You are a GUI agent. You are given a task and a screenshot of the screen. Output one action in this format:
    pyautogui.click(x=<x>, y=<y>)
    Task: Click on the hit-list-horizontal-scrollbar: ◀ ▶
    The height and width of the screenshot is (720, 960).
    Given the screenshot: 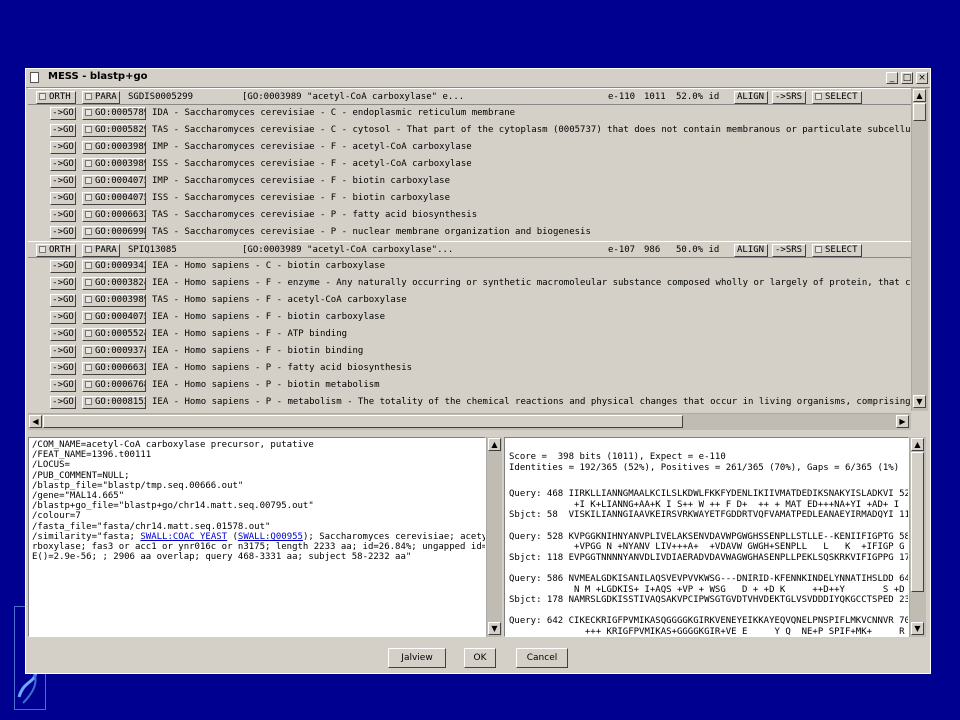 What is the action you would take?
    pyautogui.click(x=469, y=421)
    